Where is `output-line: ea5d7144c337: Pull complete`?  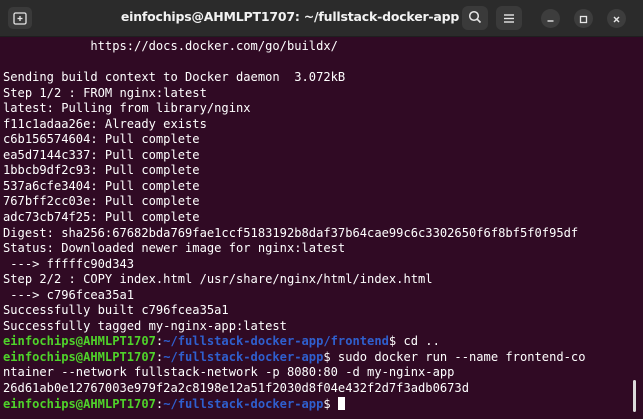 output-line: ea5d7144c337: Pull complete is located at coordinates (101, 154).